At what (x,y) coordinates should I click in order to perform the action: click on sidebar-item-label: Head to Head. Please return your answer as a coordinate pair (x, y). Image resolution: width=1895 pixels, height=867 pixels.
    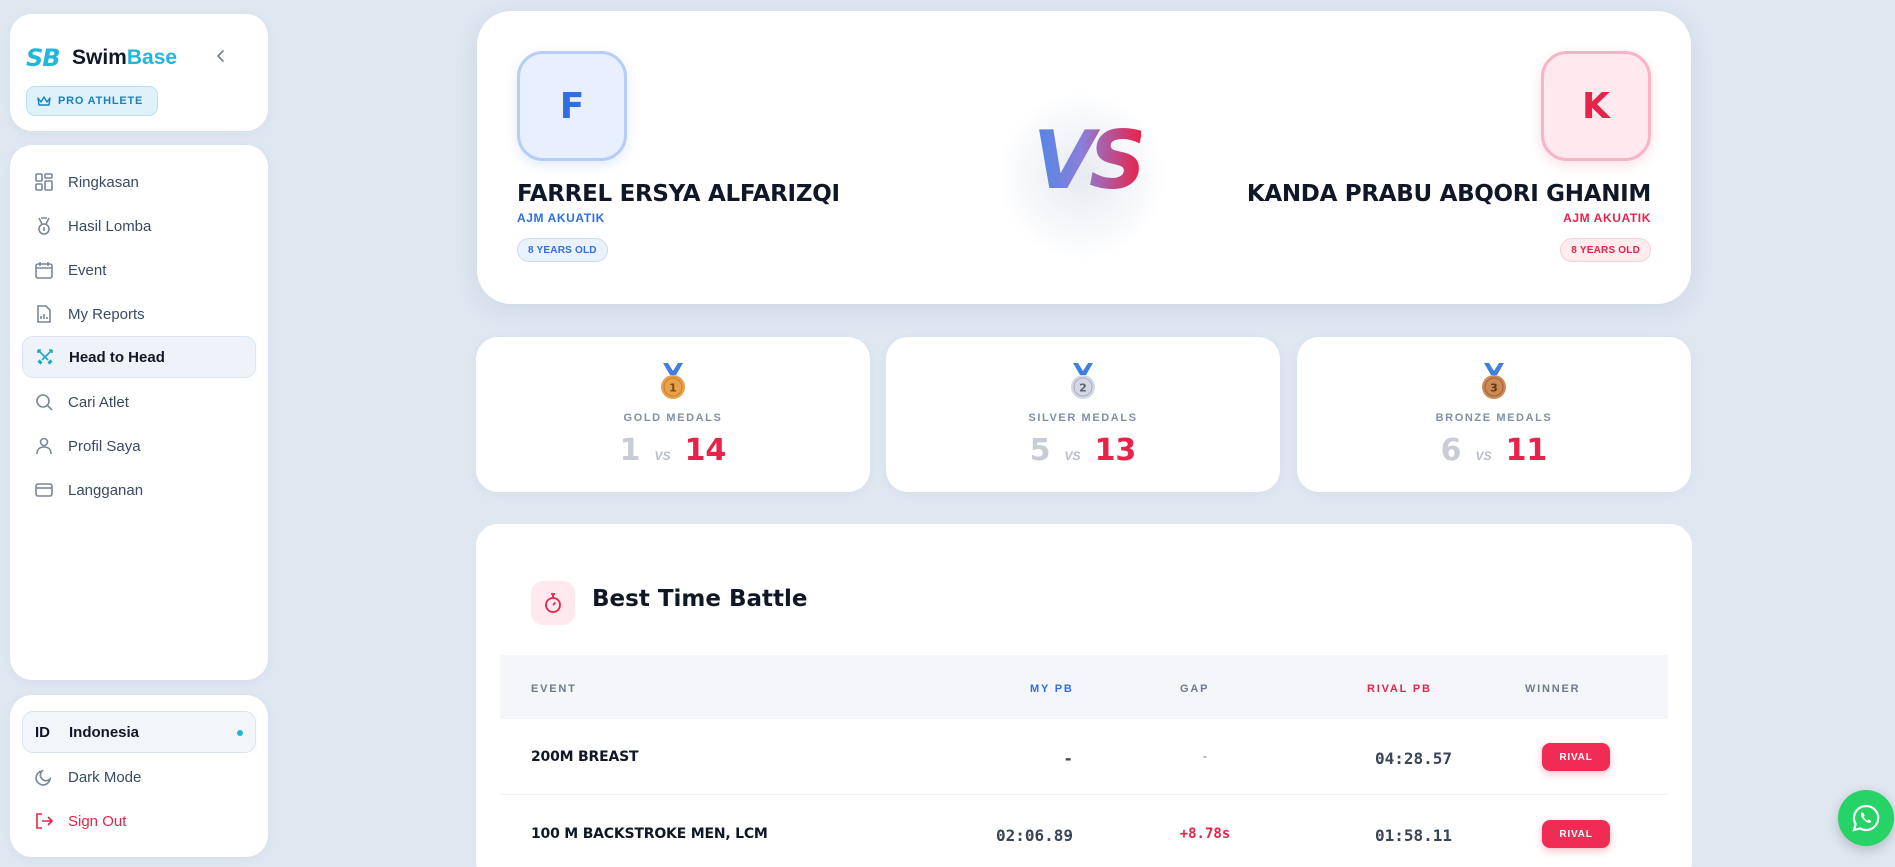
    Looking at the image, I should click on (117, 357).